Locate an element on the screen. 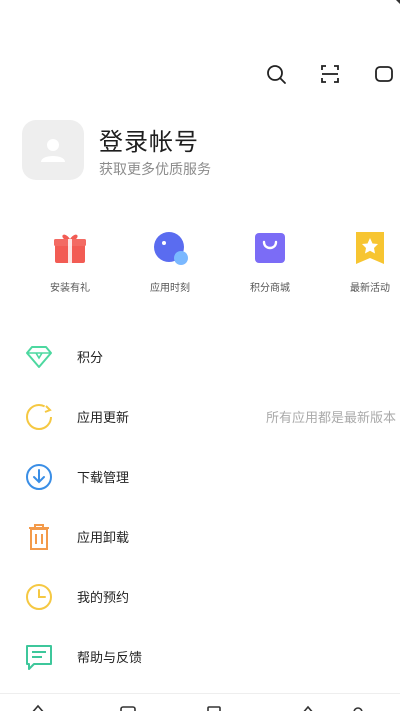 This screenshot has width=400, height=711. search-icon is located at coordinates (276, 74).